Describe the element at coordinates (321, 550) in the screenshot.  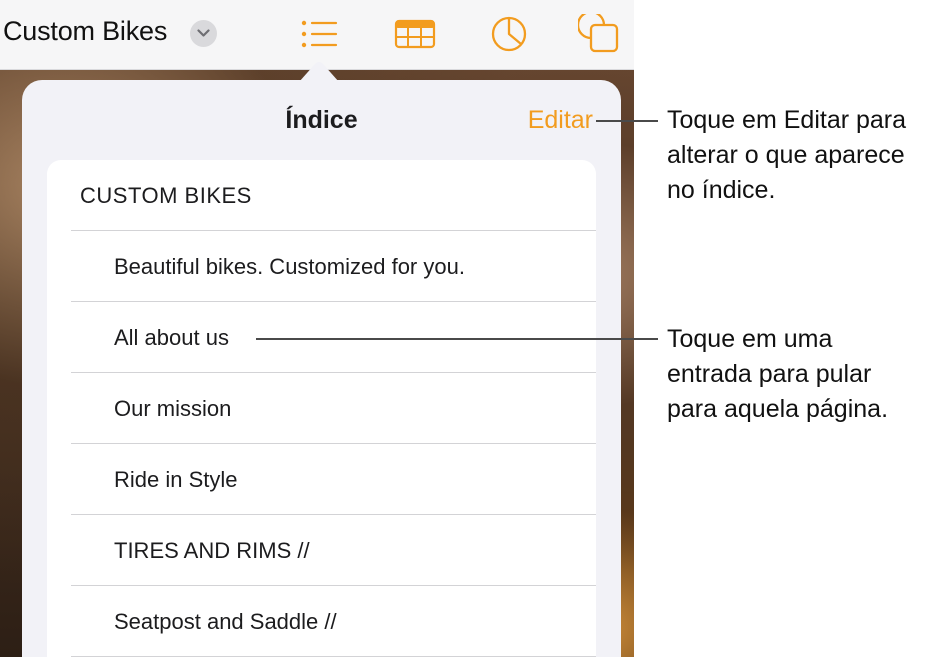
I see `toc-entry: TIRES AND RIMS //` at that location.